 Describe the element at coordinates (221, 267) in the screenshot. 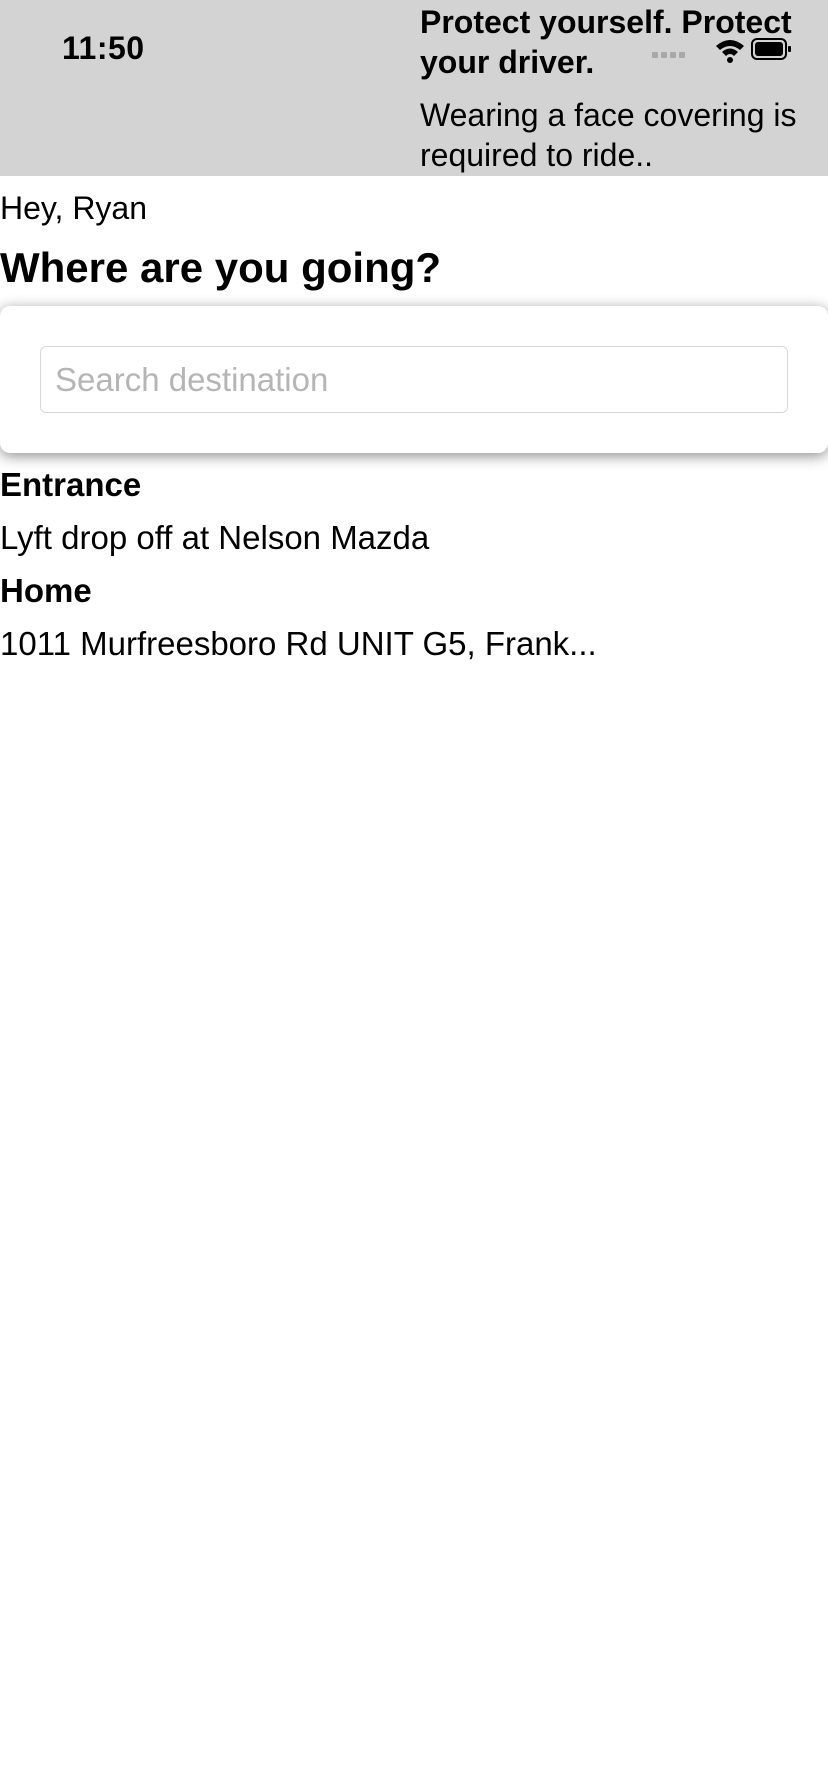

I see `page-title: Where are you going?` at that location.